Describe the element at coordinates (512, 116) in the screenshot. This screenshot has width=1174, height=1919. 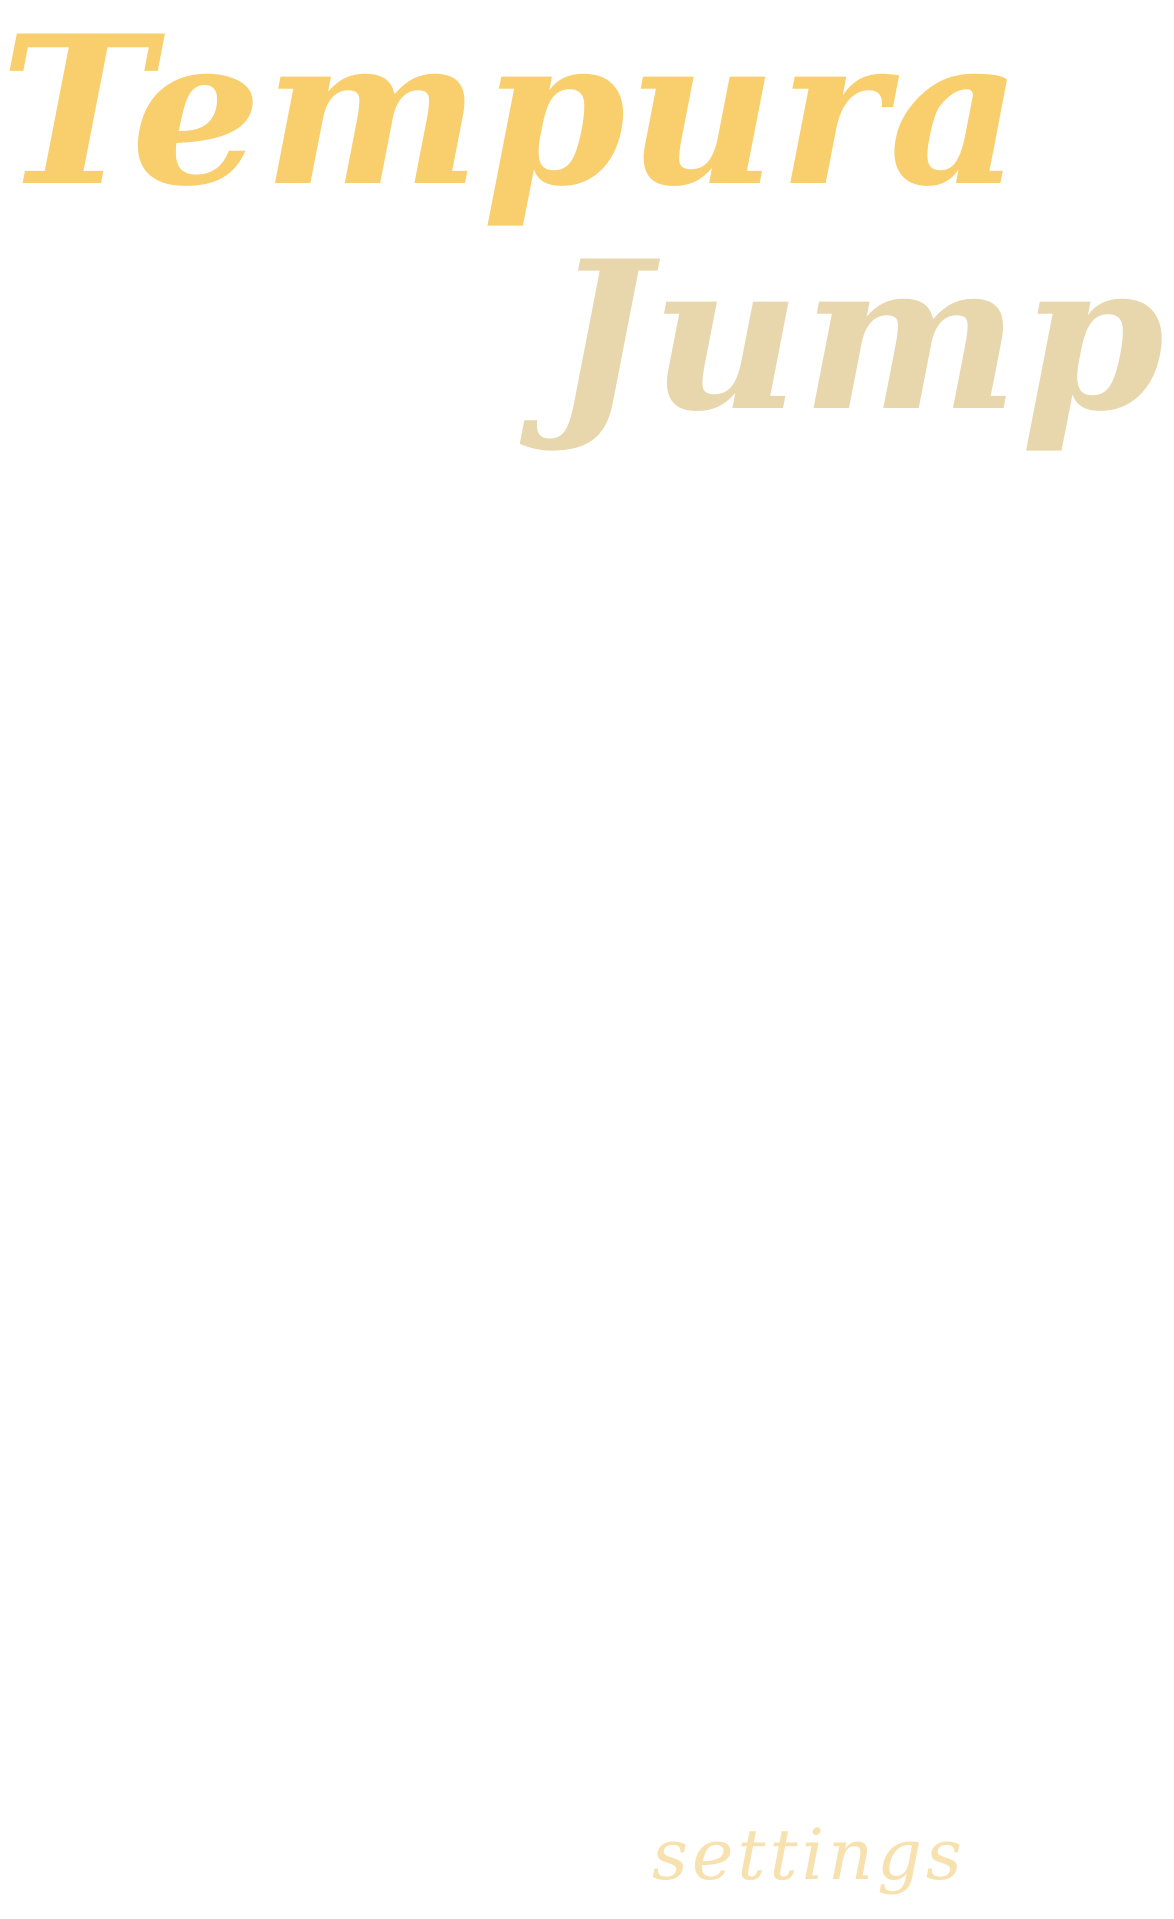
I see `game-title-tempura: Tempura` at that location.